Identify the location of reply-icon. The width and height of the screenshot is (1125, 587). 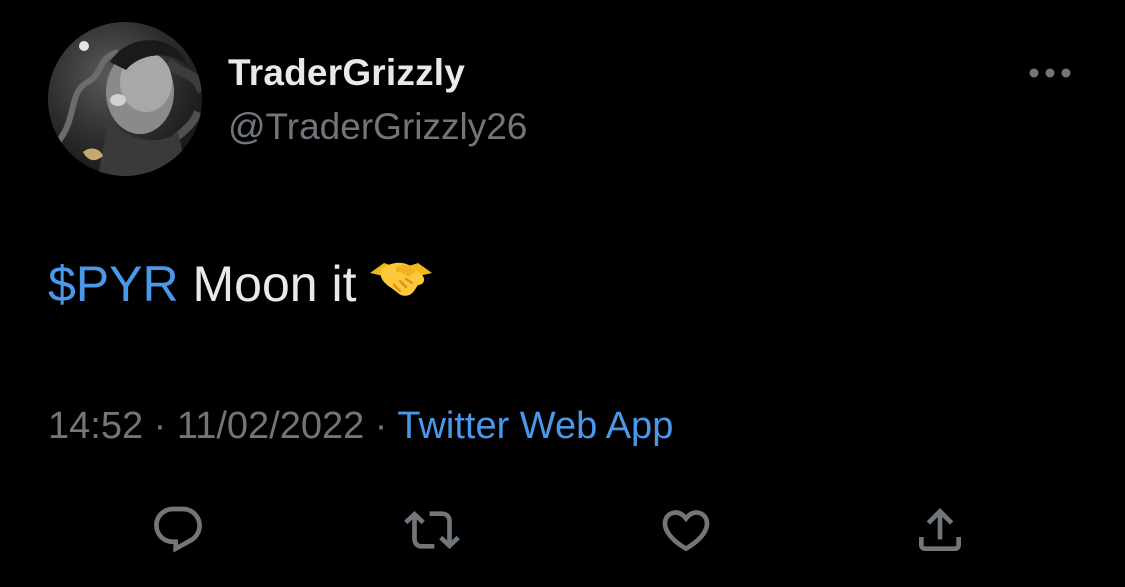
(178, 529).